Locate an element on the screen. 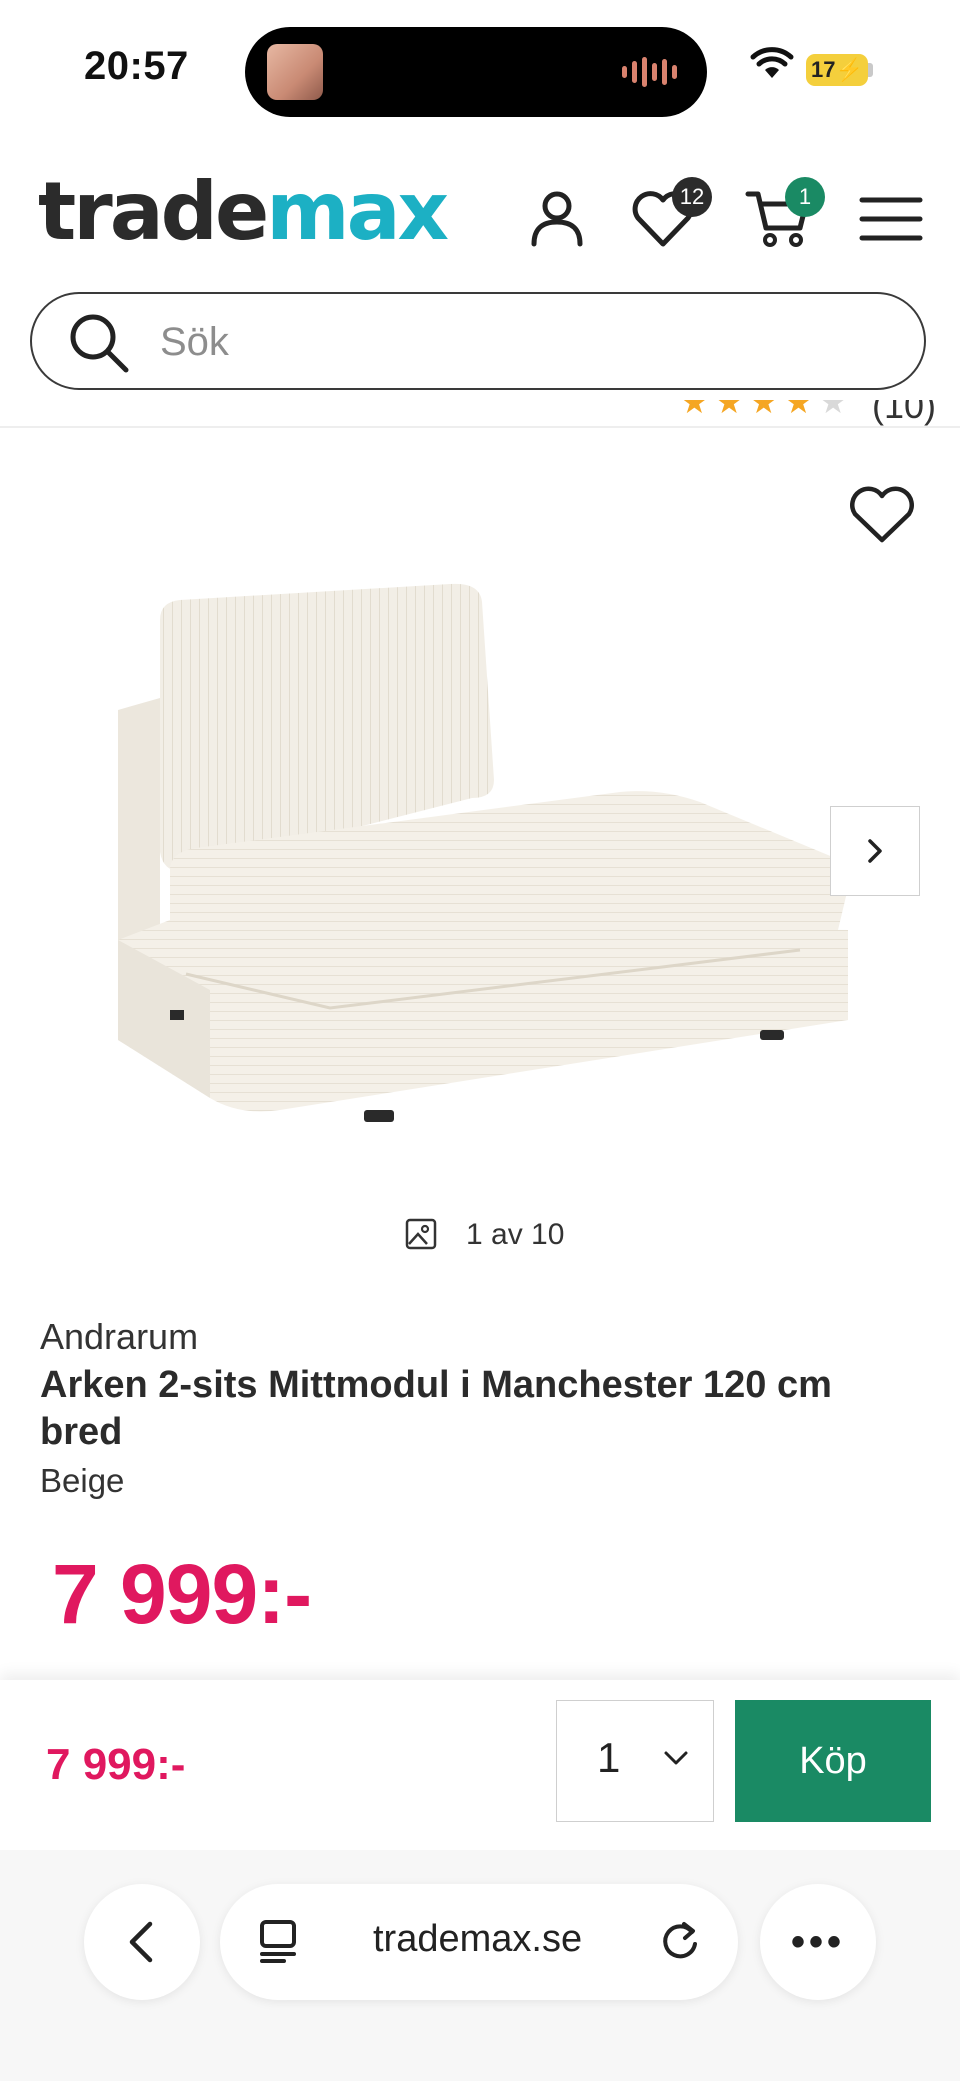  favorite-heart-icon is located at coordinates (882, 515).